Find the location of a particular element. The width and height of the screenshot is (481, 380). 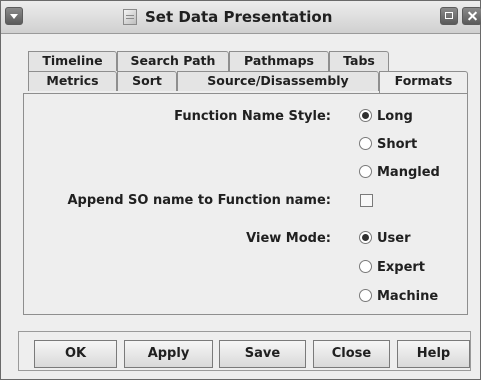

close-button: Close is located at coordinates (351, 354).